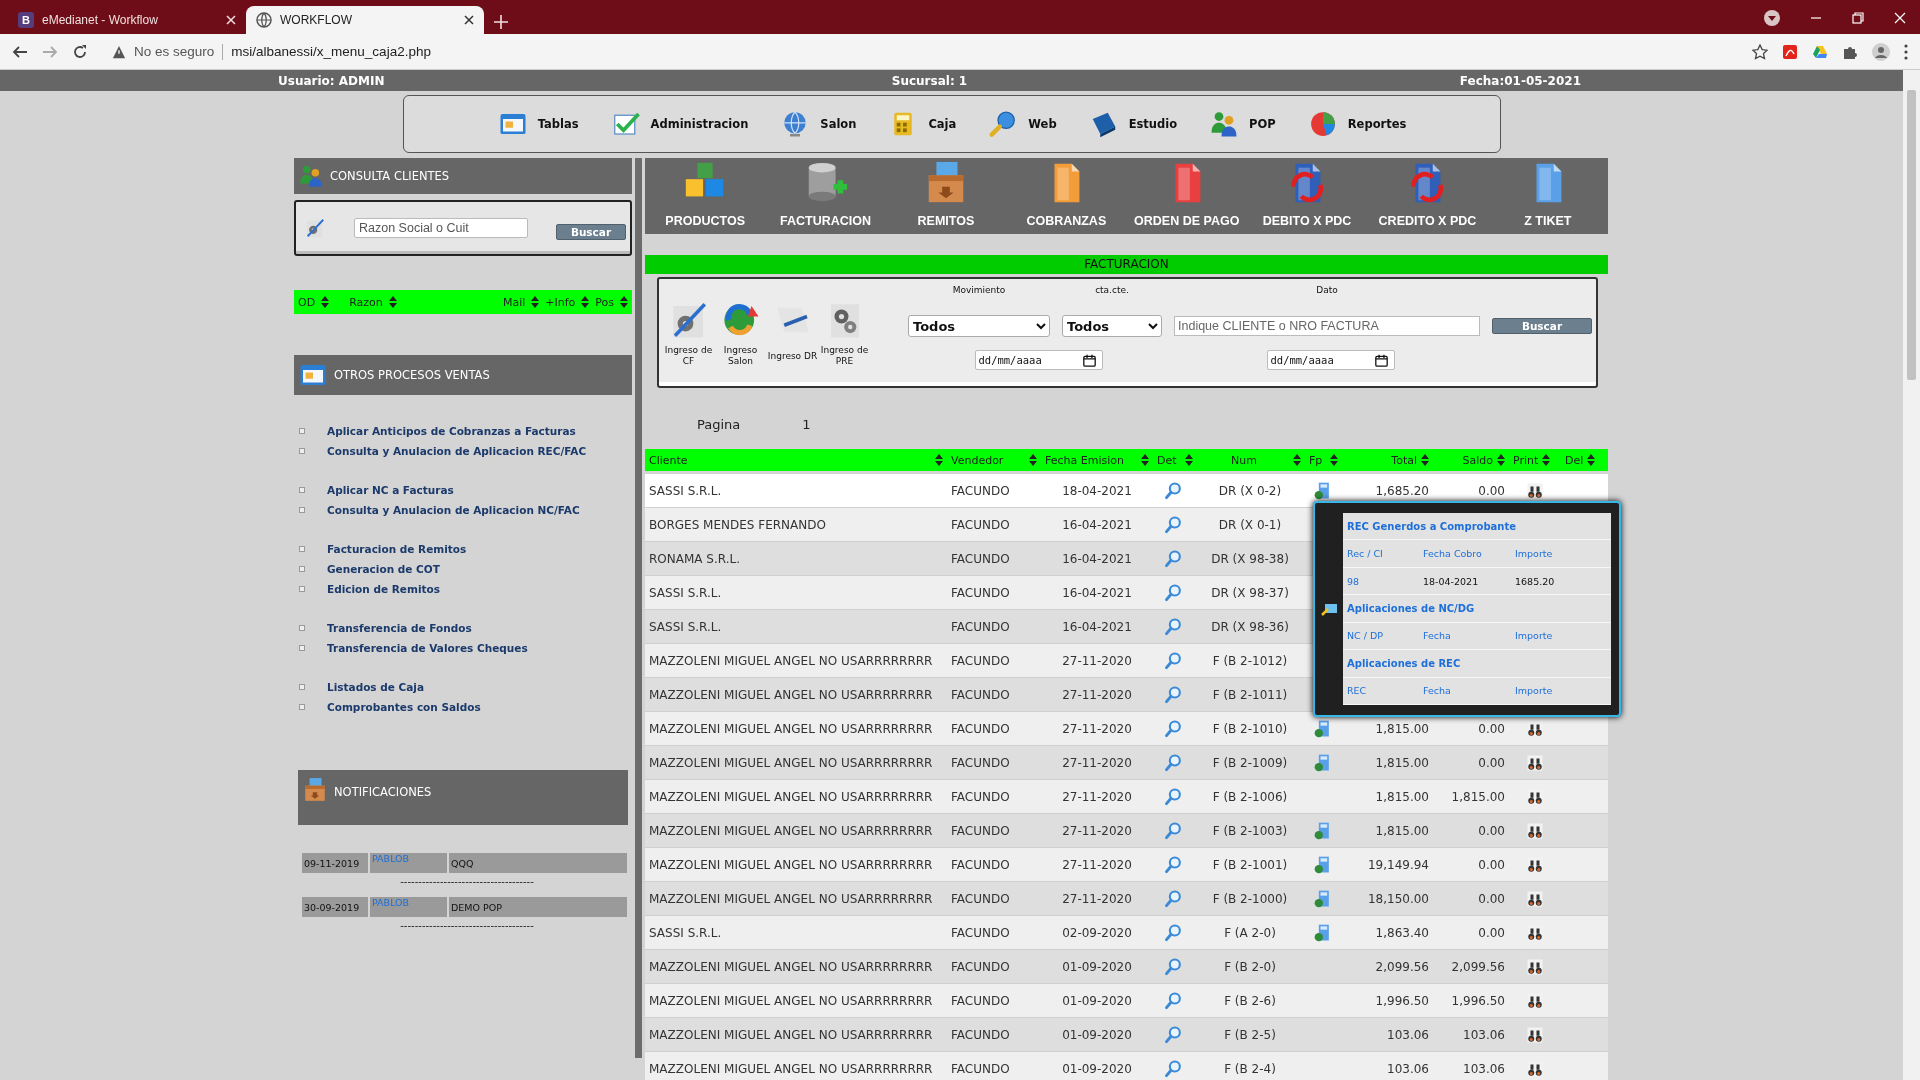 This screenshot has height=1080, width=1920. I want to click on column-header: Saldo, so click(1477, 460).